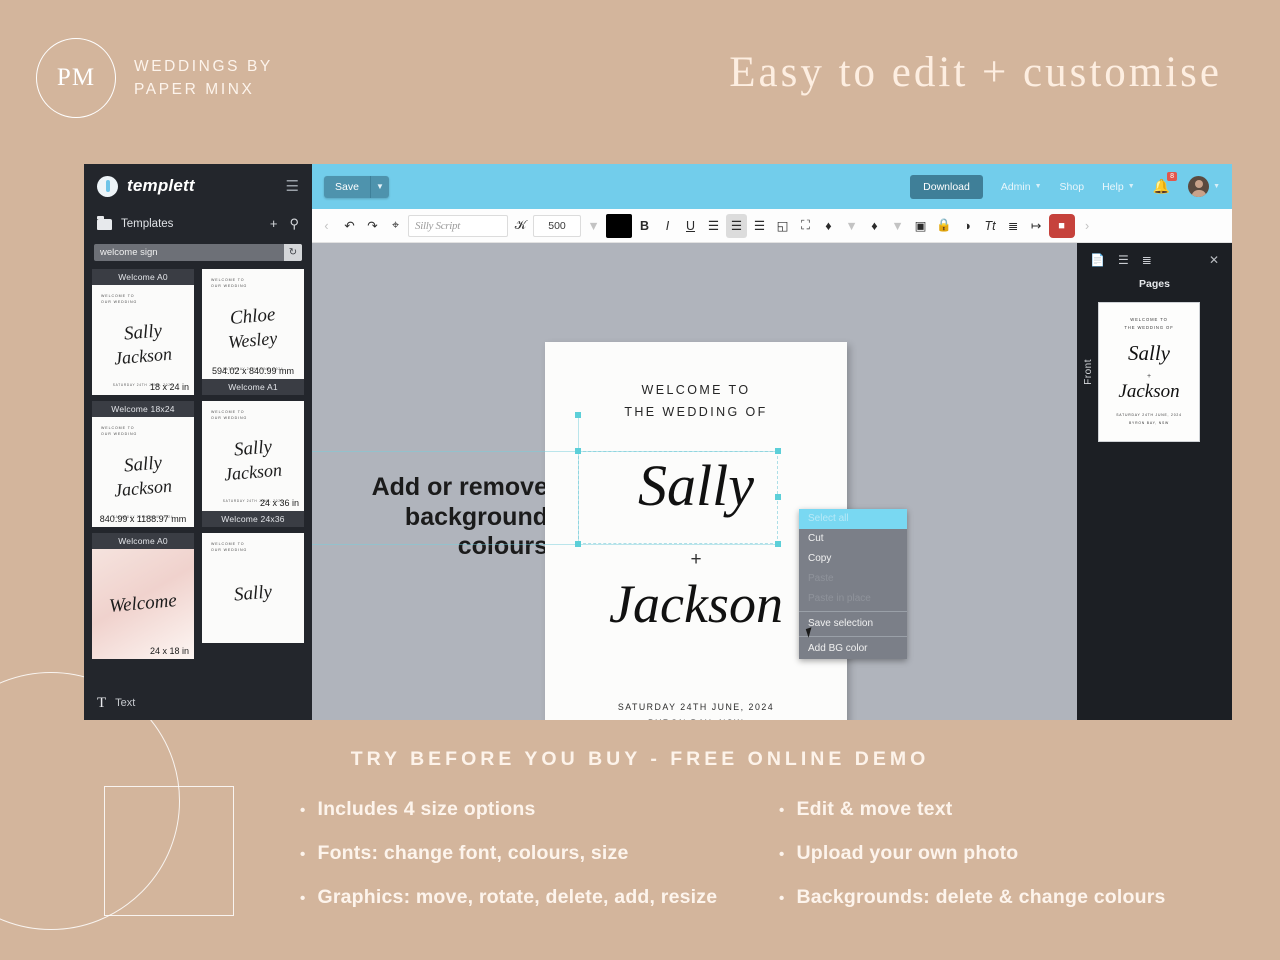  I want to click on thumb-welcome-line-2: THE WEDDING OF, so click(1149, 328).